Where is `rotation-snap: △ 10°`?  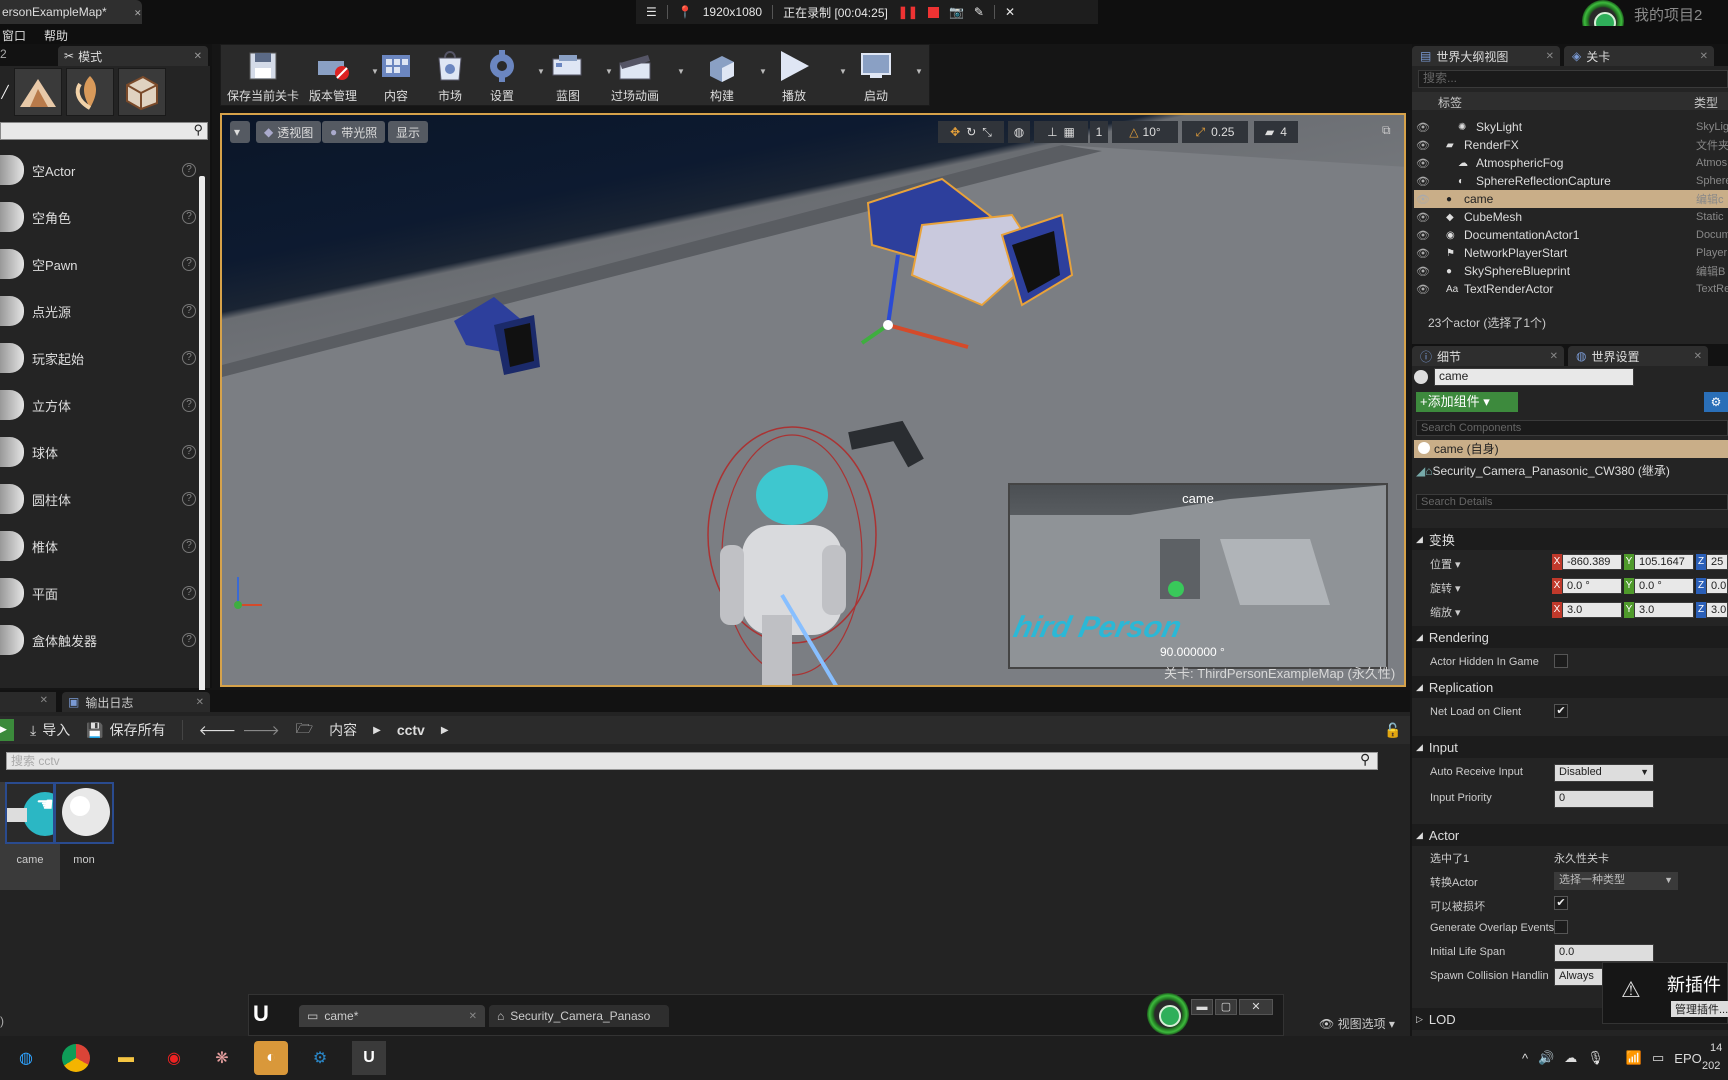 rotation-snap: △ 10° is located at coordinates (1145, 132).